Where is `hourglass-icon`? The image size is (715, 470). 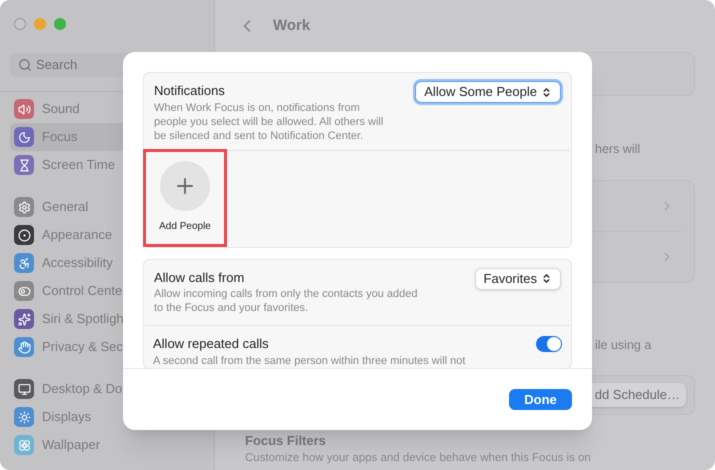
hourglass-icon is located at coordinates (24, 165).